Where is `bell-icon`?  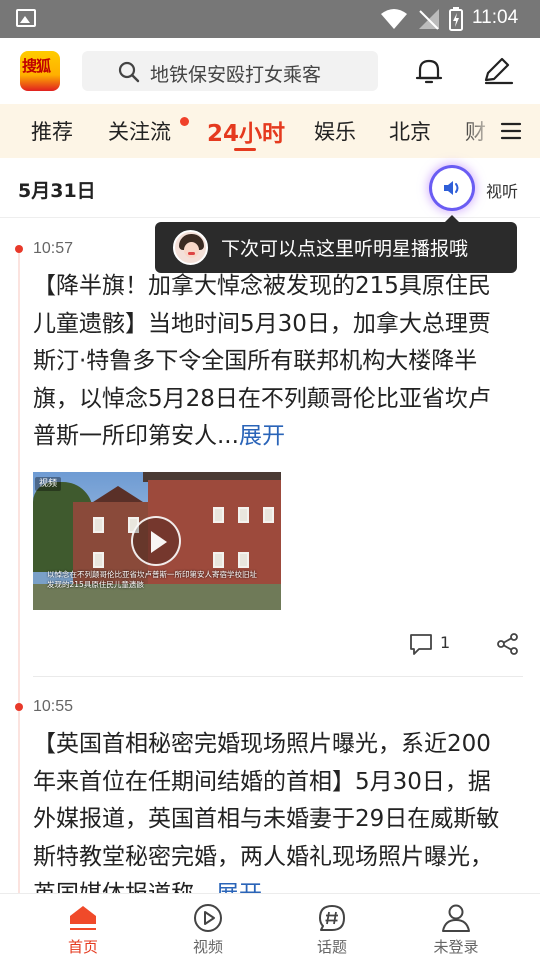
bell-icon is located at coordinates (429, 71).